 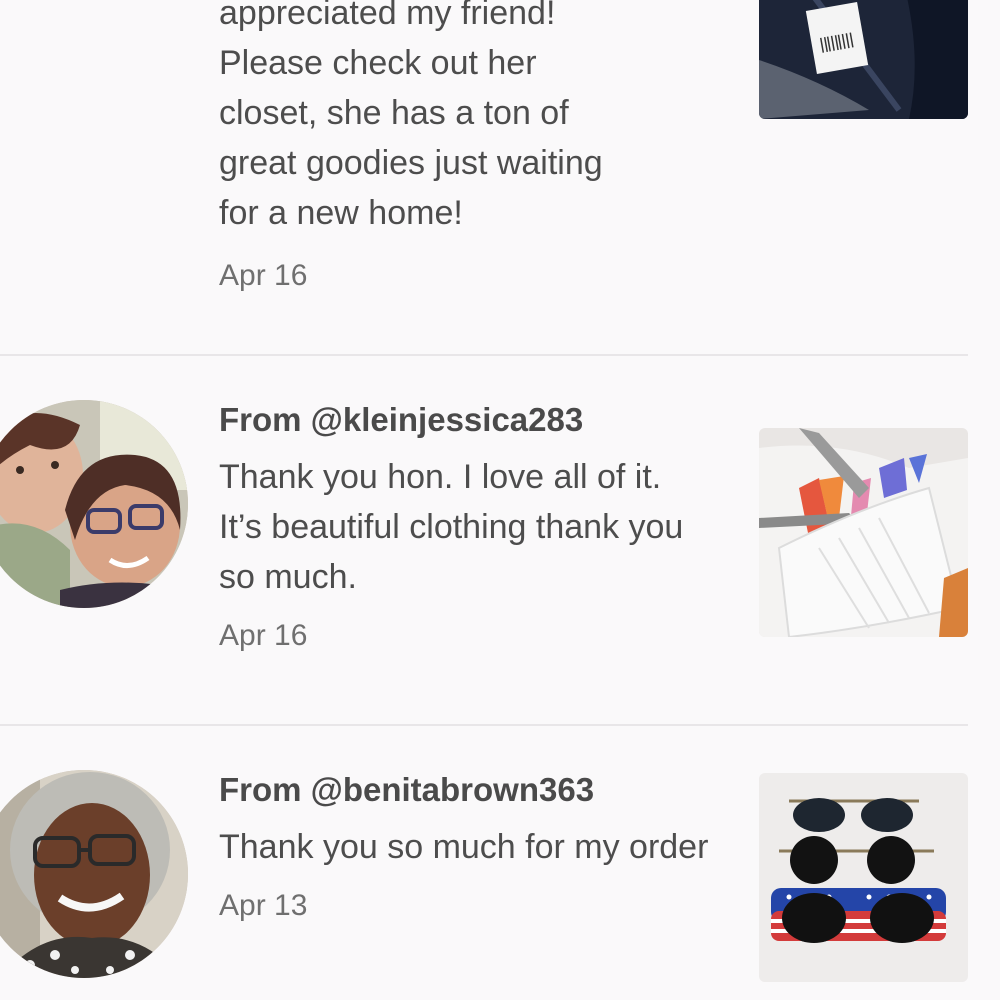 I want to click on note-date: Apr 13, so click(x=263, y=905).